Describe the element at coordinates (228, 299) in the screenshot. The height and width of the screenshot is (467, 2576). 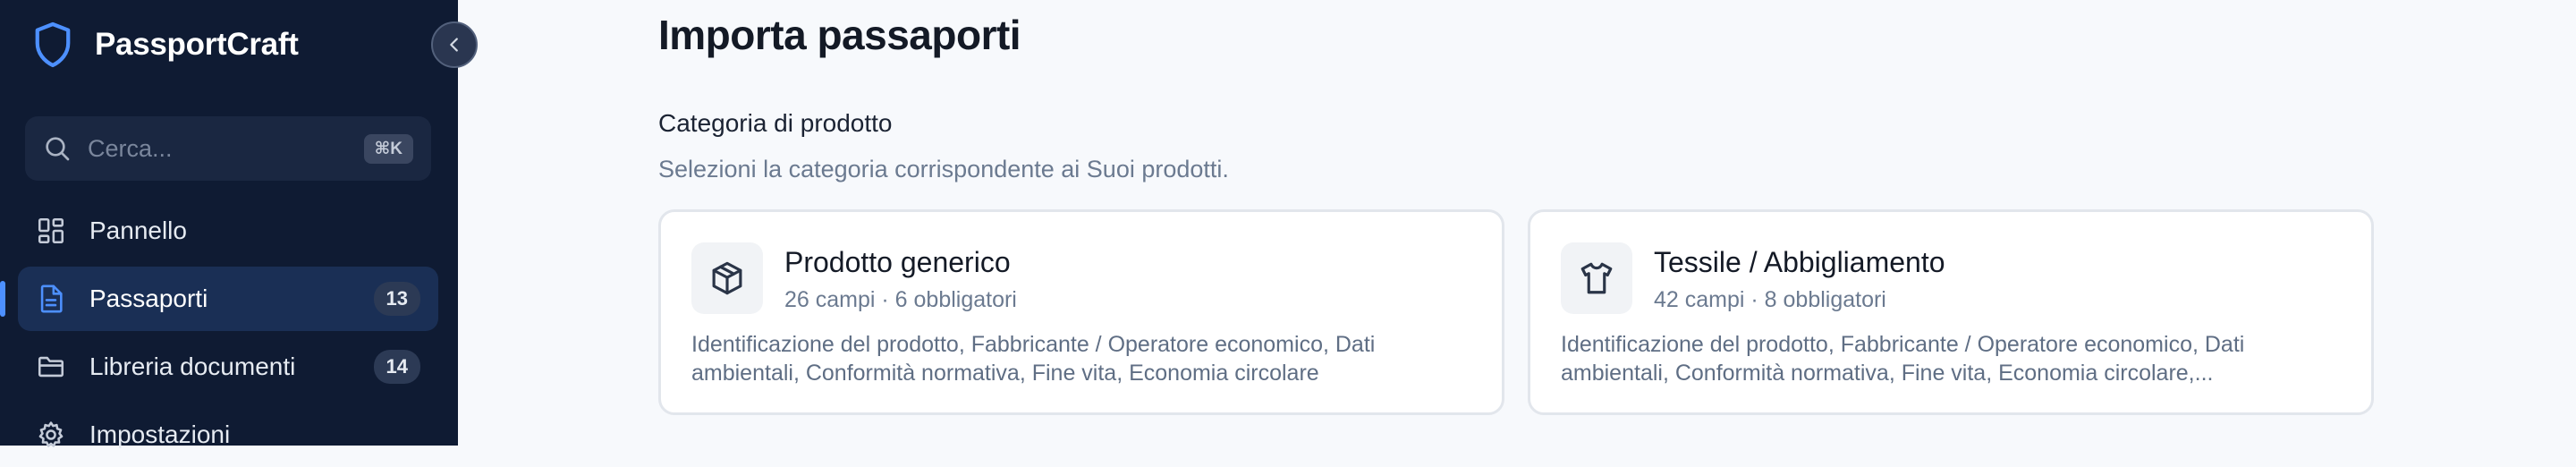
I see `sidebar-item-passaporti: Passaporti 13` at that location.